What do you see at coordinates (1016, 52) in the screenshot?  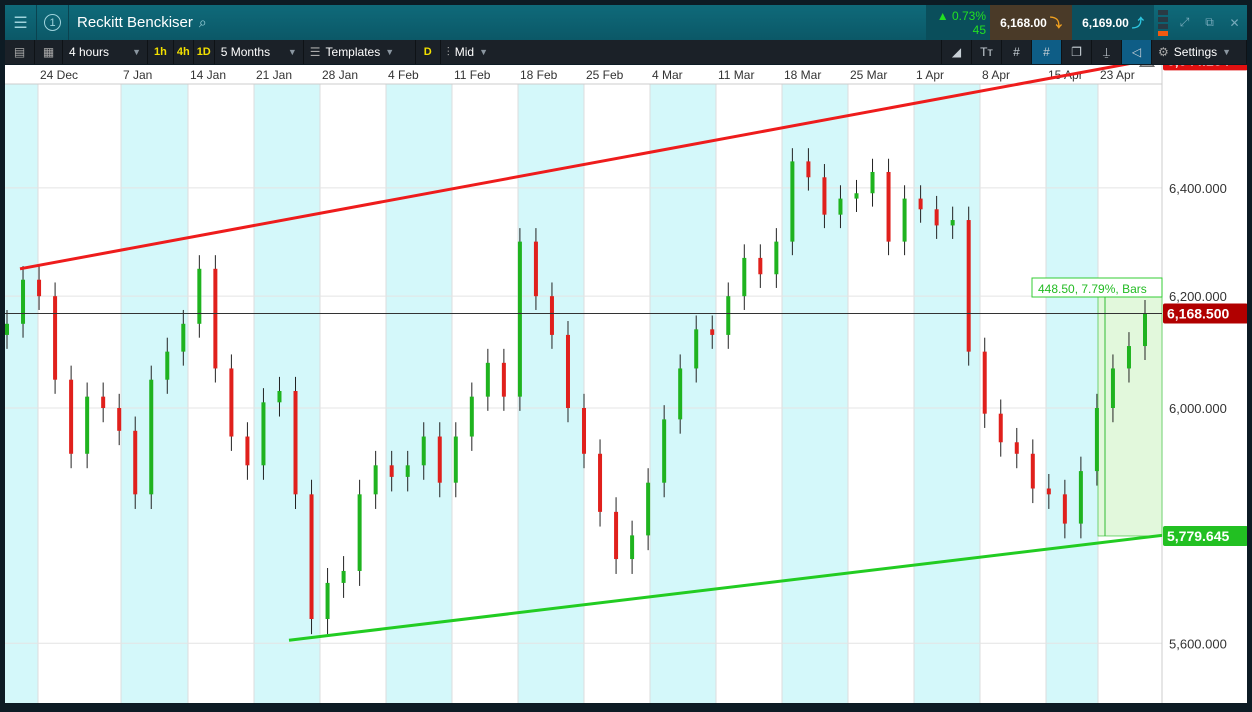 I see `grid-icon: #` at bounding box center [1016, 52].